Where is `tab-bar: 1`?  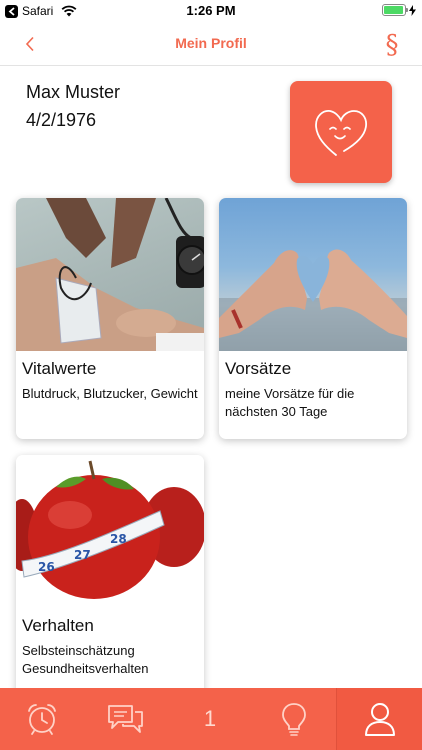
tab-bar: 1 is located at coordinates (211, 719).